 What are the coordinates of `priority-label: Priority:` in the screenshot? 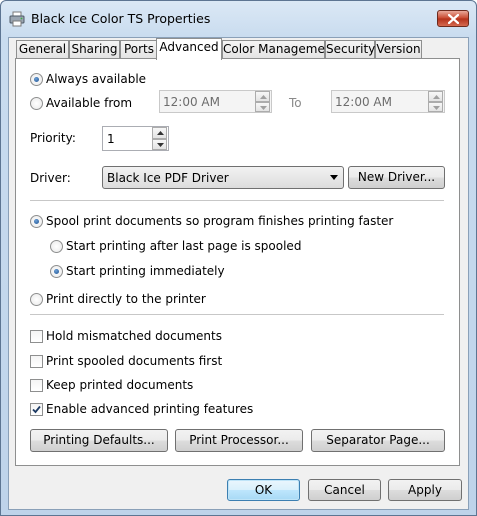 It's located at (53, 138).